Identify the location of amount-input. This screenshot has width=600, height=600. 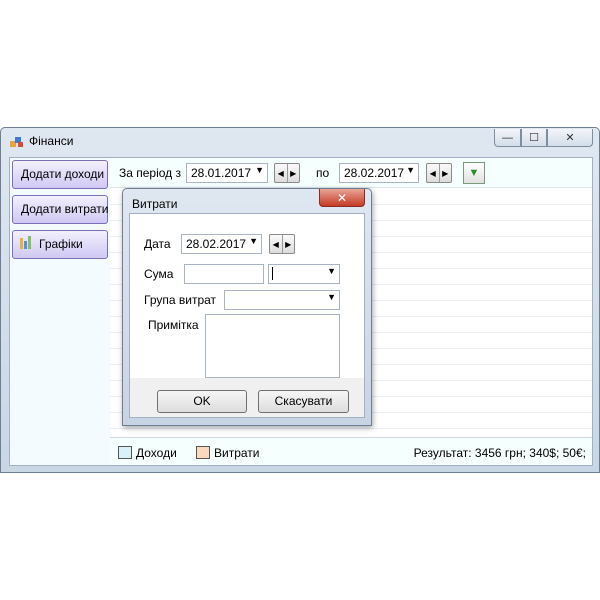
(224, 274).